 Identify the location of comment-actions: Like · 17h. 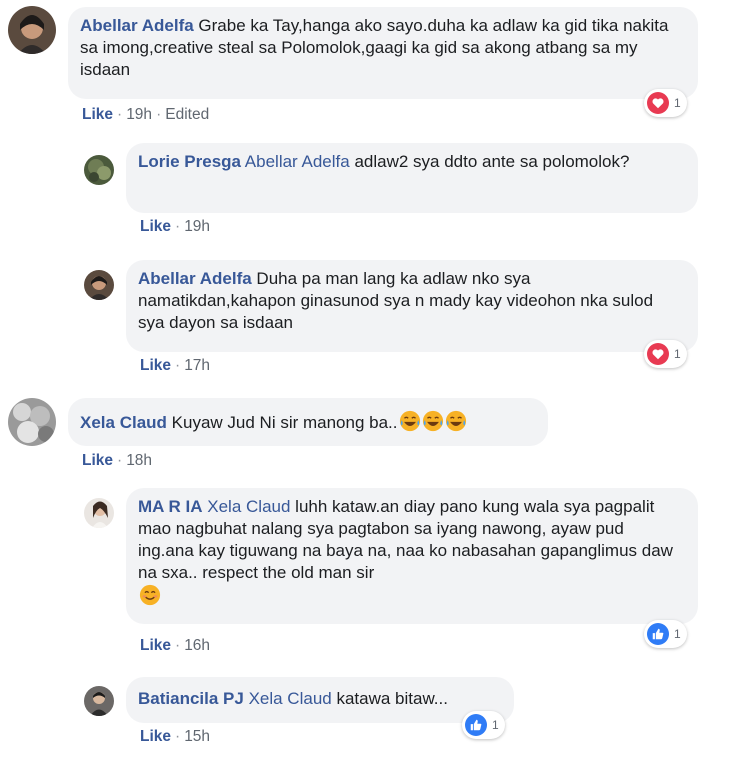
(175, 365).